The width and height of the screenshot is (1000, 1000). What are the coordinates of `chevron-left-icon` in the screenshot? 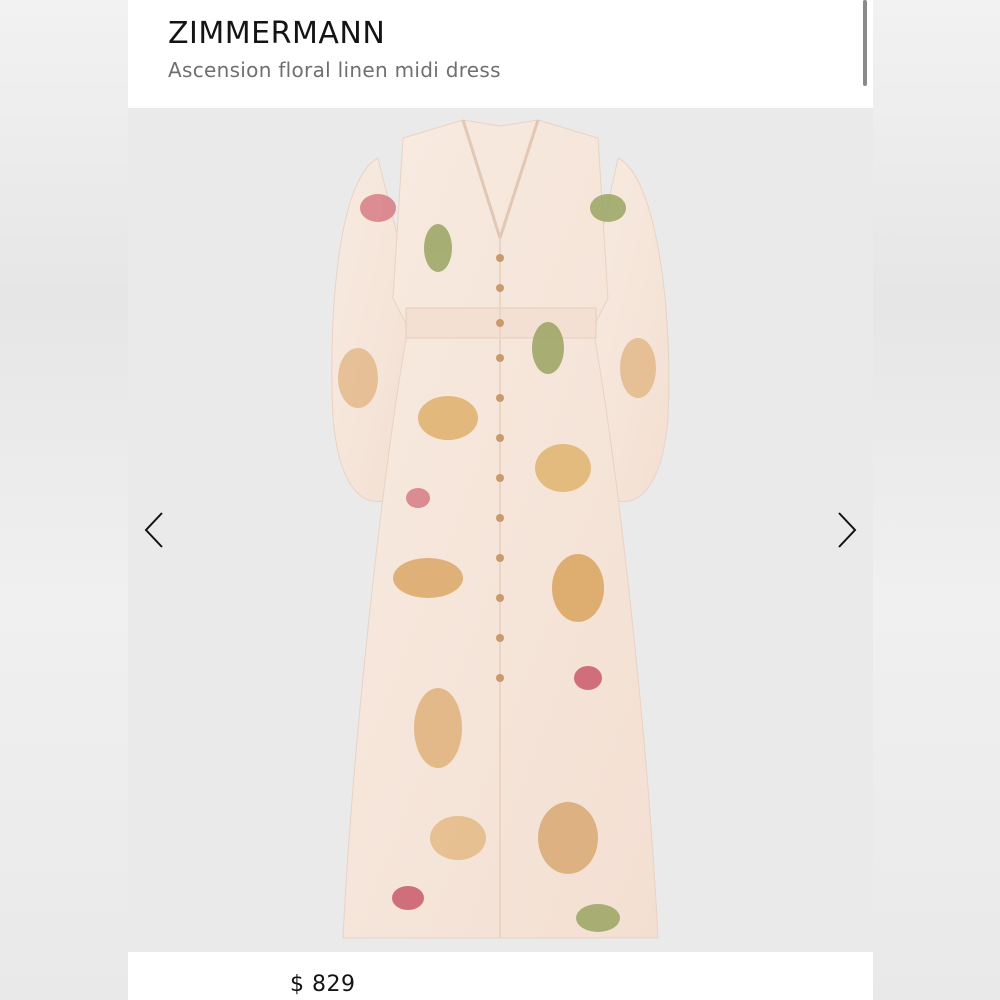 It's located at (153, 530).